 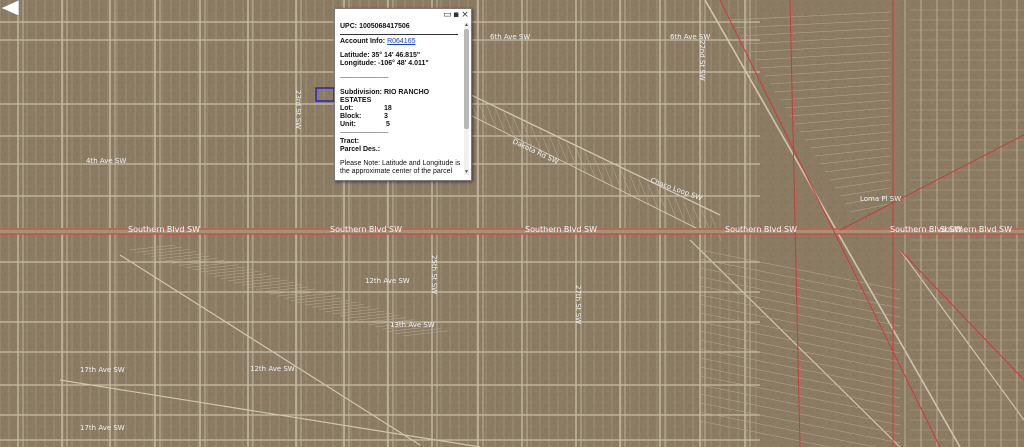 What do you see at coordinates (10, 8) in the screenshot?
I see `popup-pointer` at bounding box center [10, 8].